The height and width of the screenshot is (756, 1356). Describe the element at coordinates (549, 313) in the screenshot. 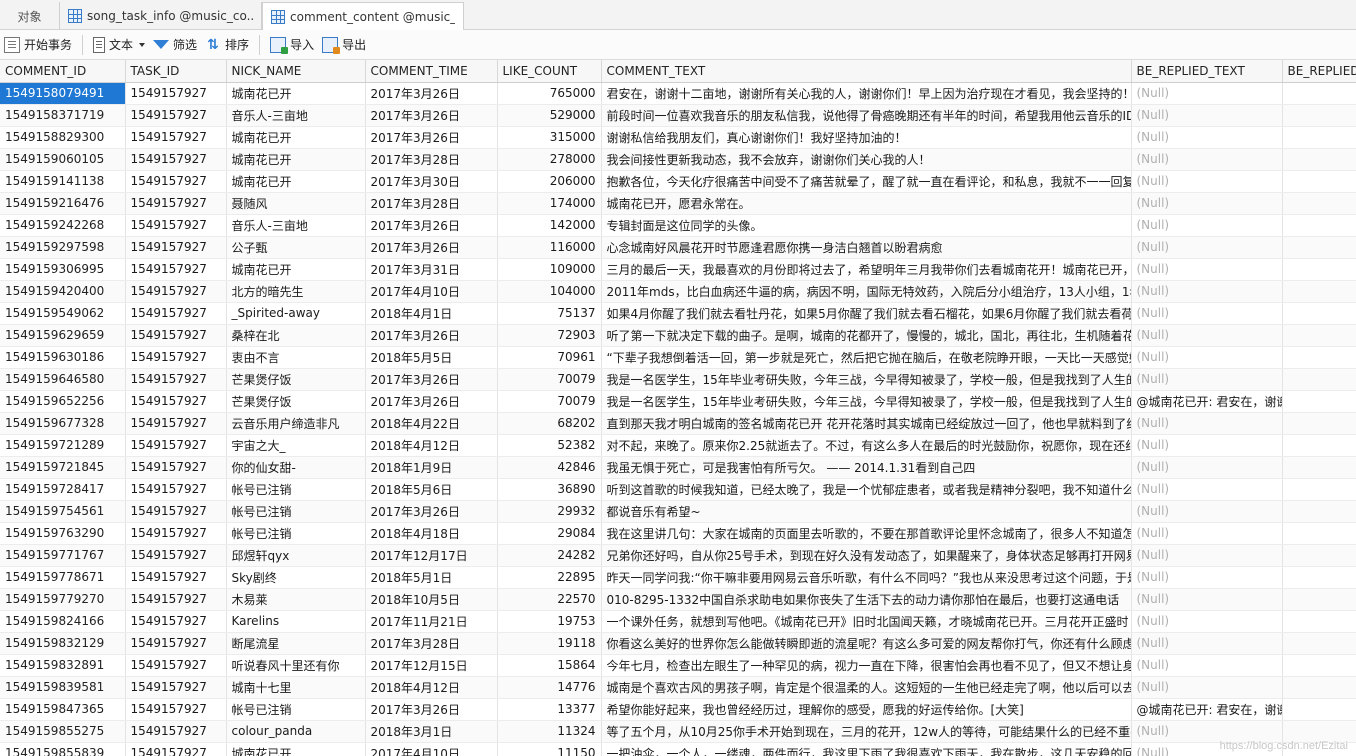

I see `table-cell: 75137` at that location.